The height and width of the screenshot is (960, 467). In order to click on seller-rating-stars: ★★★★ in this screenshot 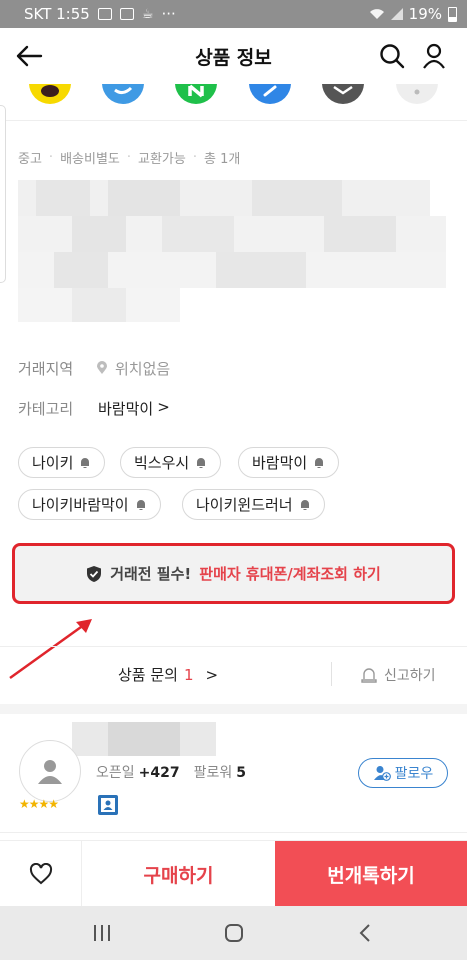, I will do `click(39, 804)`.